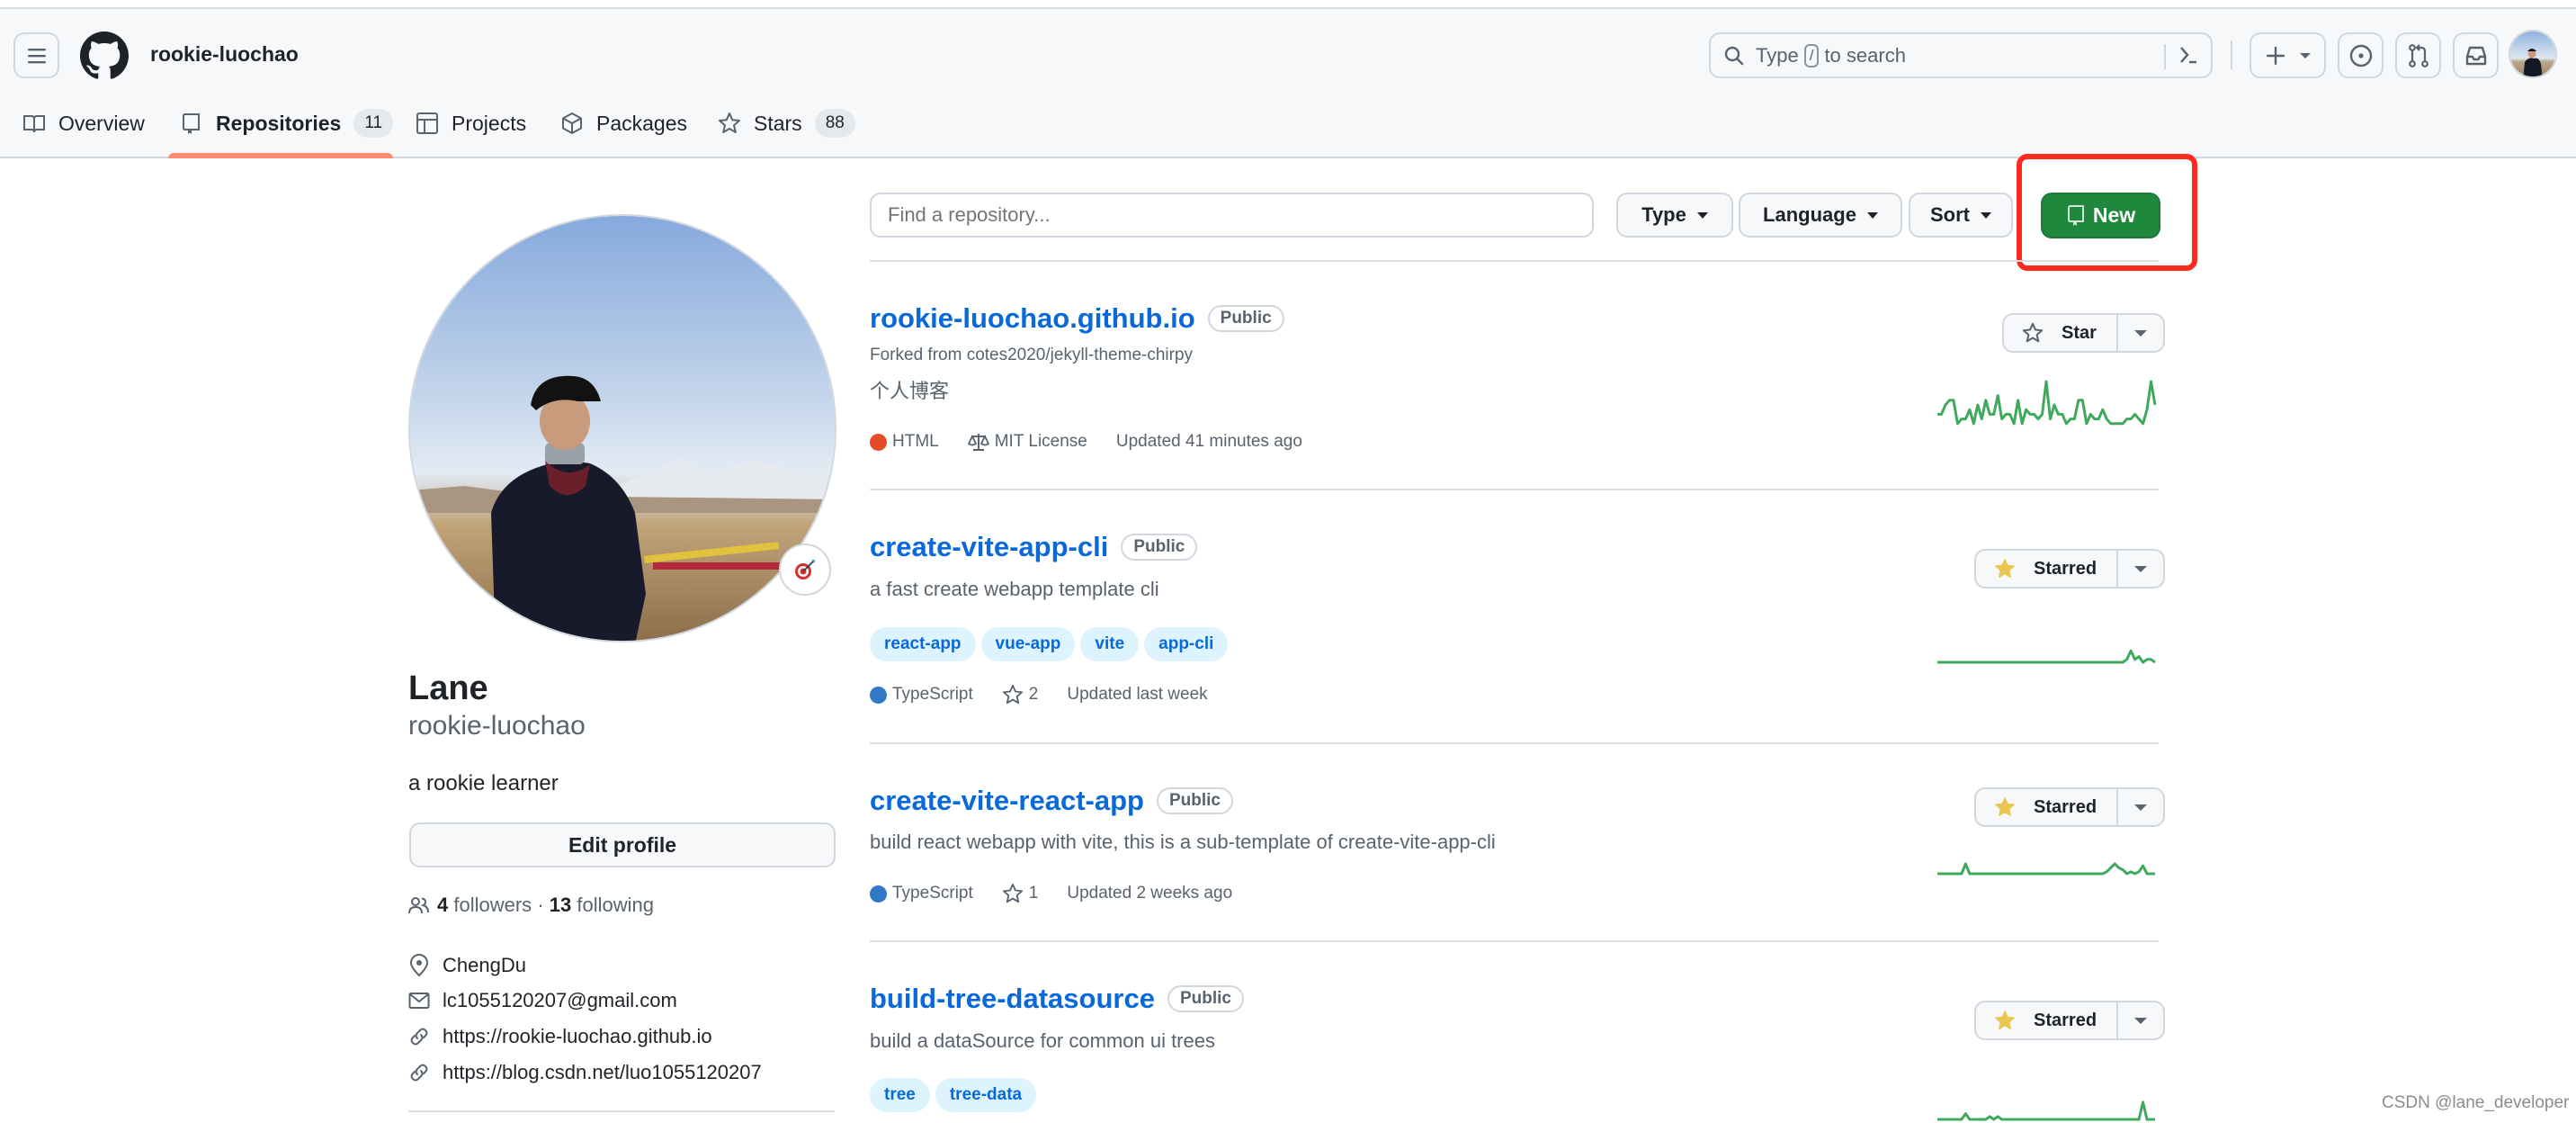 This screenshot has height=1123, width=2576. Describe the element at coordinates (1020, 694) in the screenshot. I see `repo-stargazers: 2` at that location.